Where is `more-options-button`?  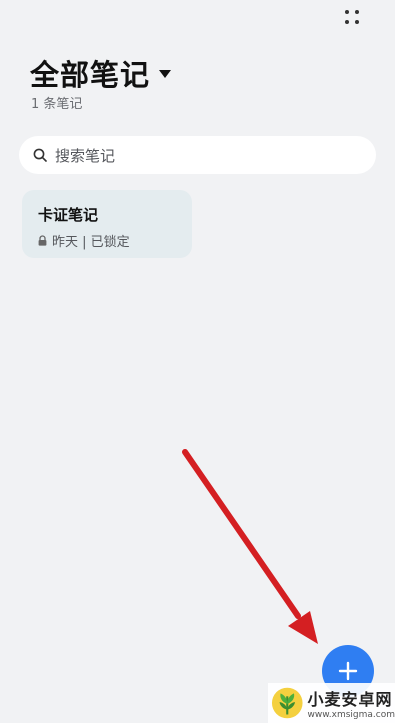
more-options-button is located at coordinates (352, 17).